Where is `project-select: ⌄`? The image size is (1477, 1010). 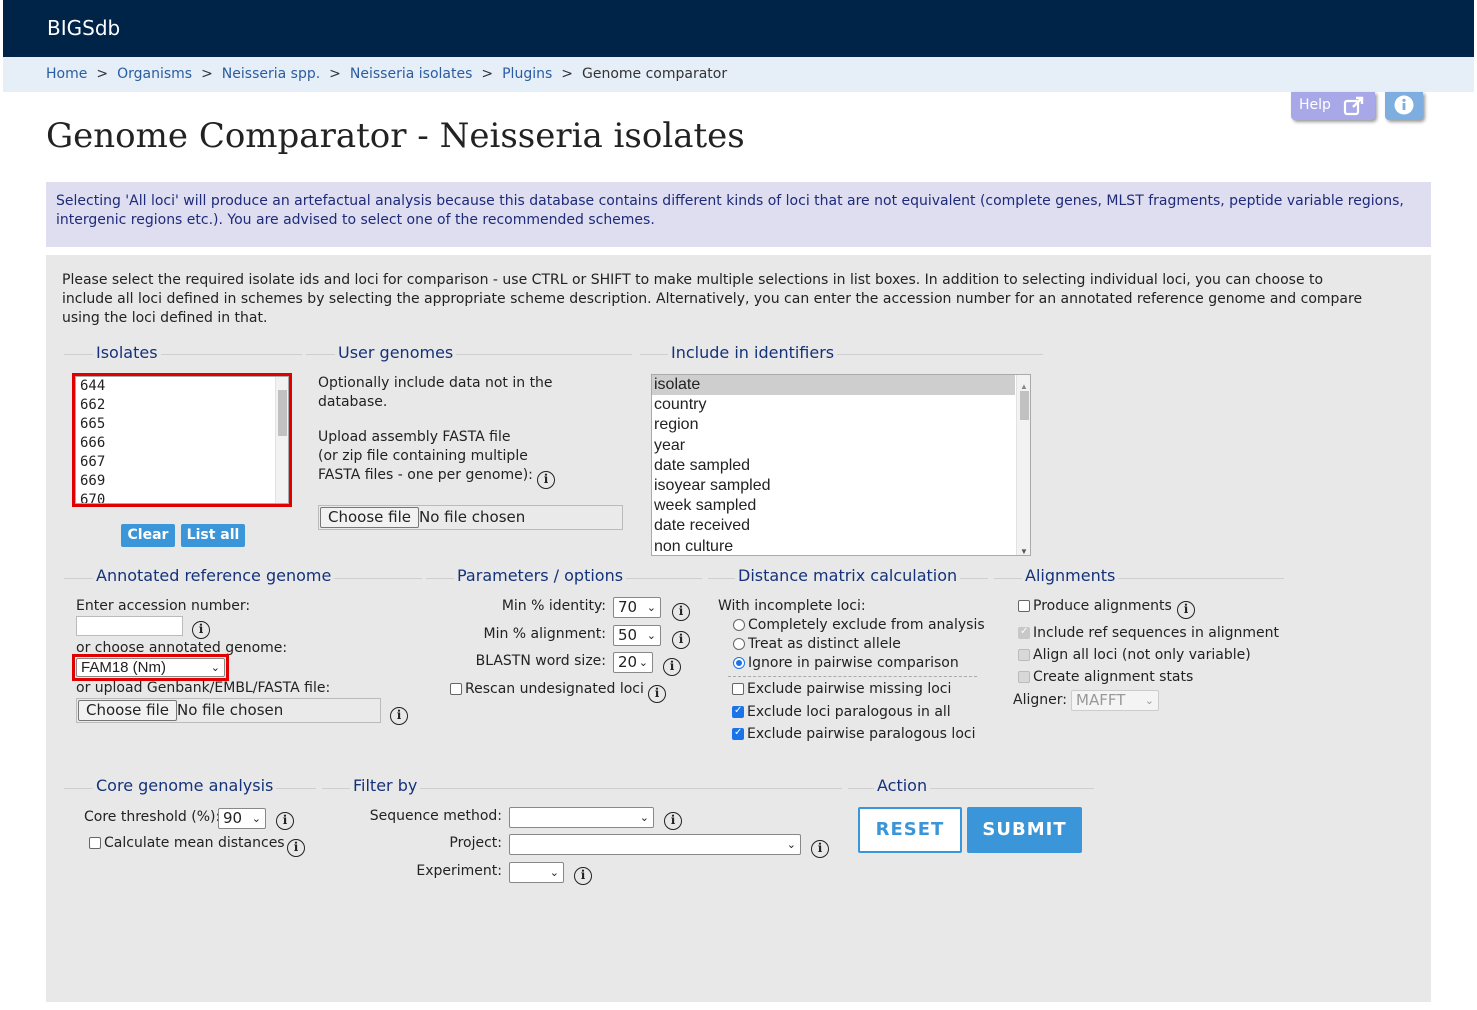
project-select: ⌄ is located at coordinates (655, 844).